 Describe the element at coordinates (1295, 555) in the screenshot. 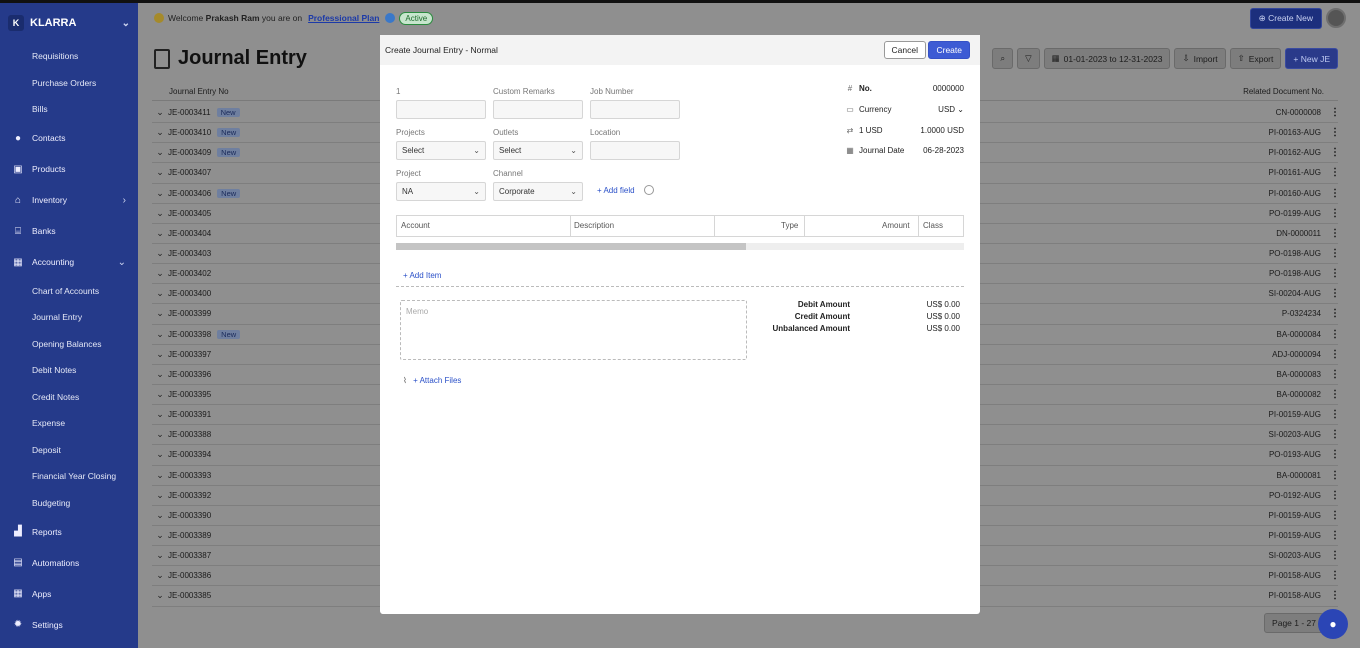

I see `related-document: SI-00203-AUG` at that location.